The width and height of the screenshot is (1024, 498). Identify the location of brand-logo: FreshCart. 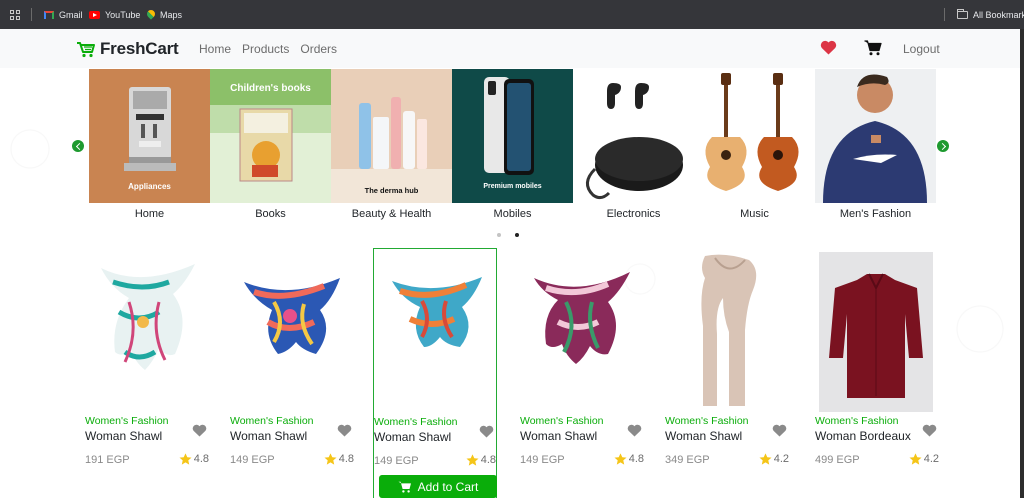
(127, 49).